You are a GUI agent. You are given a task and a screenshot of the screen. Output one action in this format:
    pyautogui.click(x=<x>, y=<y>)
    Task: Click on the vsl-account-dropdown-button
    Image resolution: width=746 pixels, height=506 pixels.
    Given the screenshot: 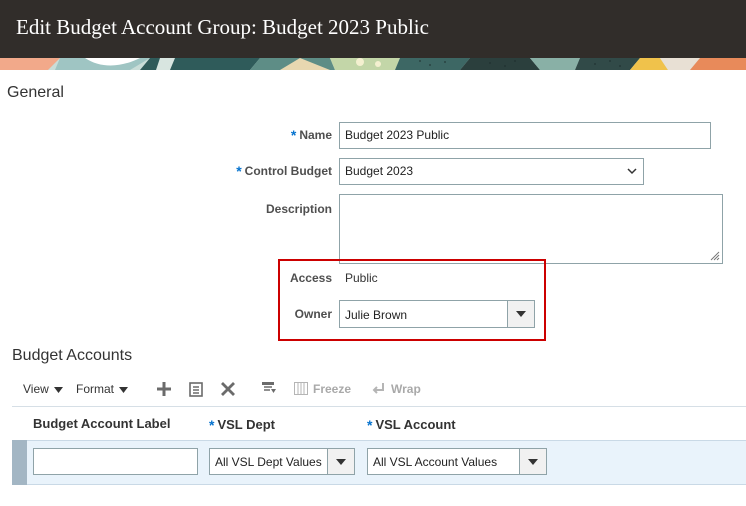 What is the action you would take?
    pyautogui.click(x=532, y=461)
    